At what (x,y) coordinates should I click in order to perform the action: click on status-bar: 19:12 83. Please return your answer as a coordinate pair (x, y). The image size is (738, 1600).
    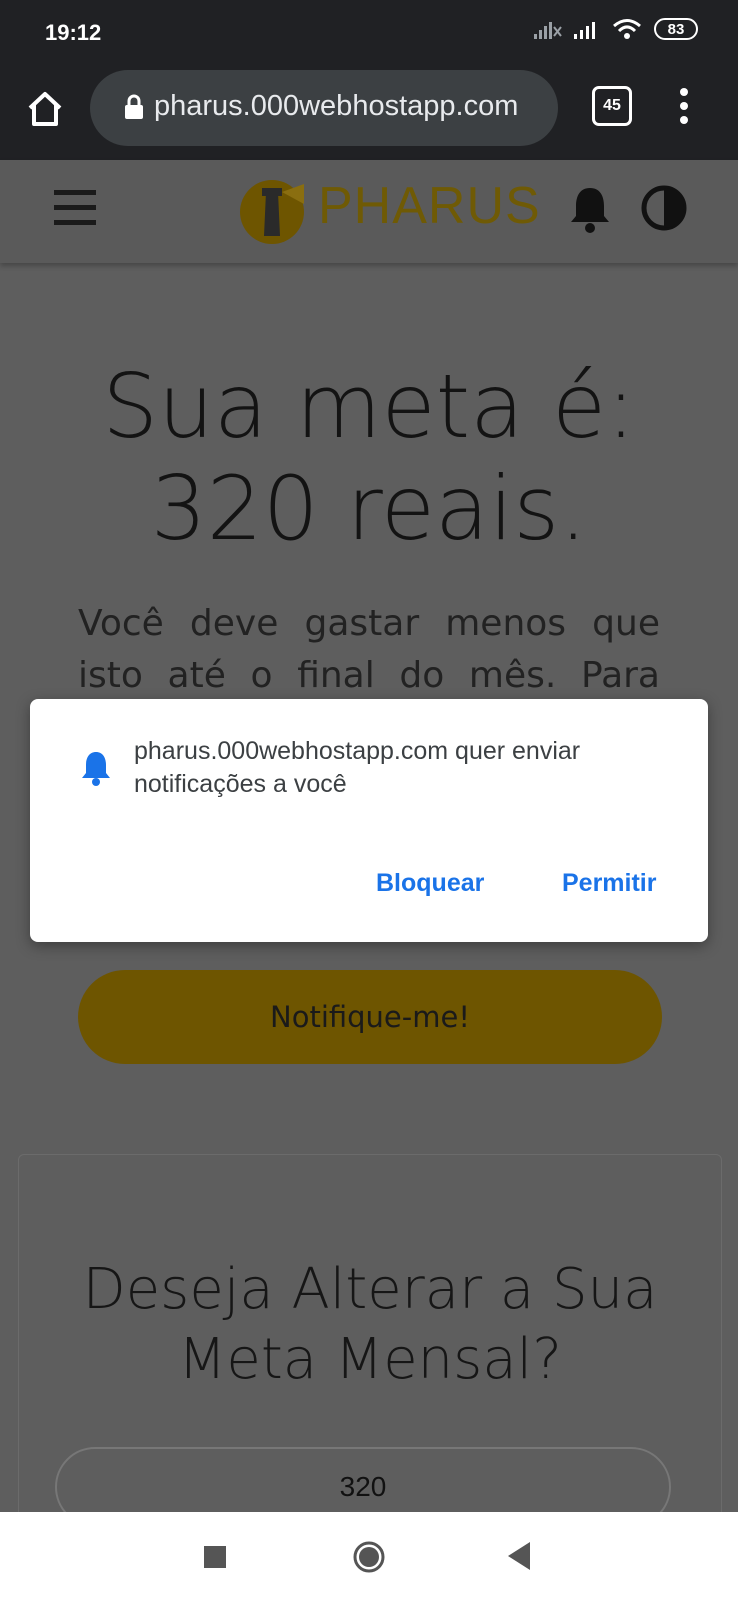
    Looking at the image, I should click on (369, 33).